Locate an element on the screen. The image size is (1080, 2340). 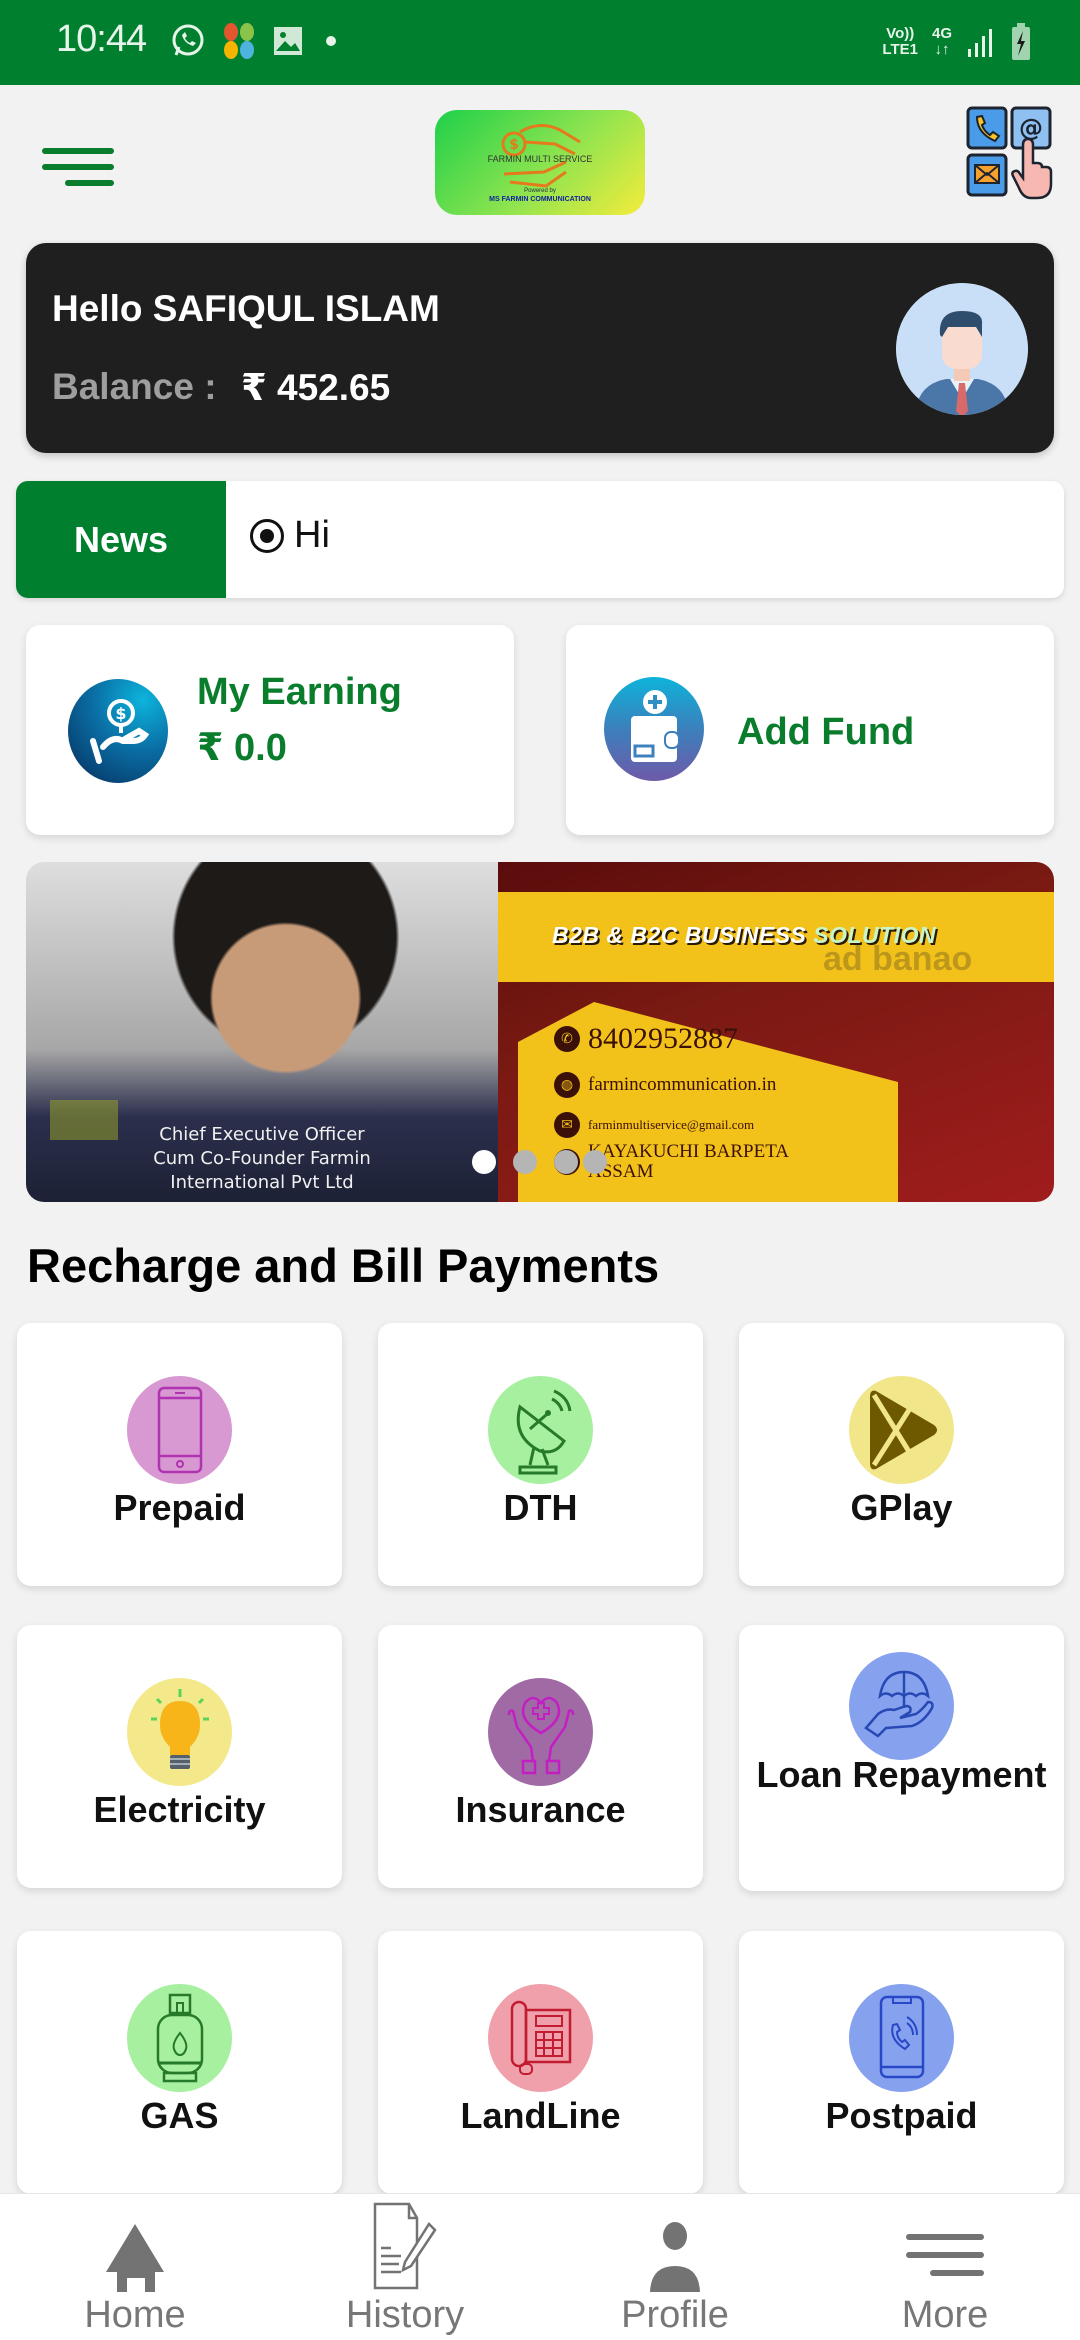
businessman-avatar-icon is located at coordinates (962, 349).